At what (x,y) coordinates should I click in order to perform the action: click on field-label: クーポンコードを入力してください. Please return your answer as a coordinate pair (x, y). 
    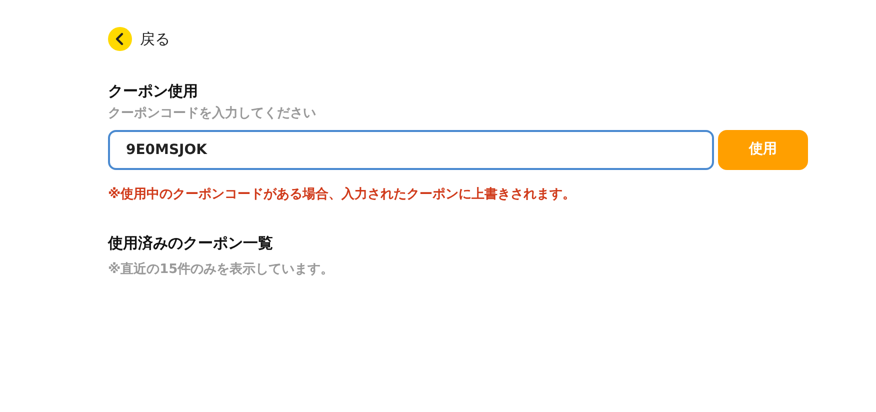
    Looking at the image, I should click on (212, 113).